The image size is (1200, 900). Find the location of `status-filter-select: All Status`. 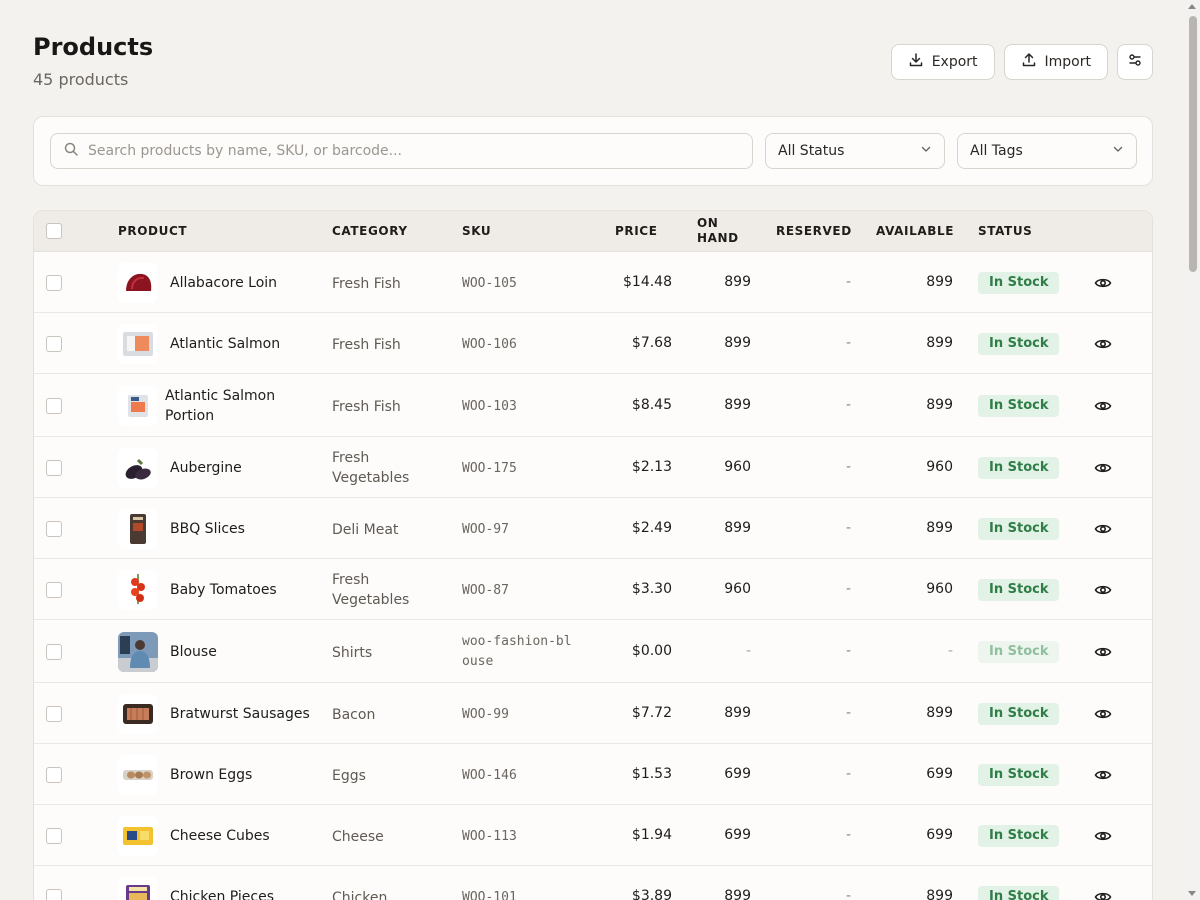

status-filter-select: All Status is located at coordinates (855, 151).